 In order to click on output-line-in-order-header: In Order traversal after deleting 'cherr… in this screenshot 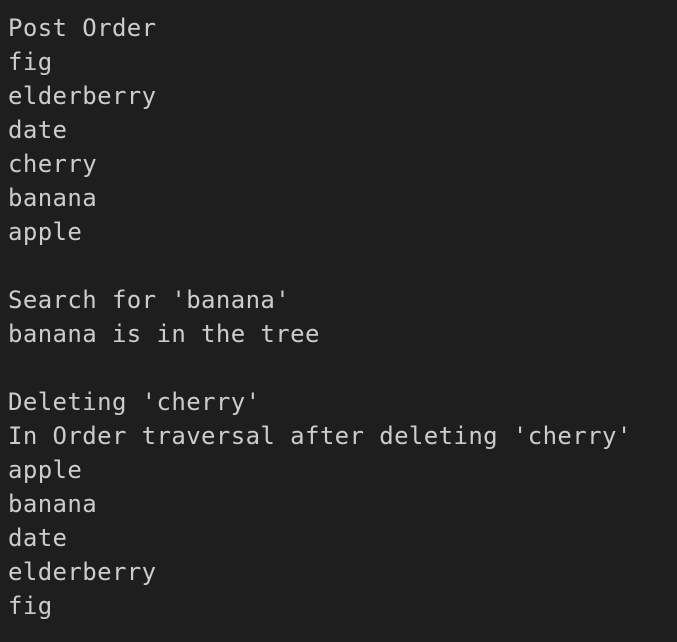, I will do `click(320, 436)`.